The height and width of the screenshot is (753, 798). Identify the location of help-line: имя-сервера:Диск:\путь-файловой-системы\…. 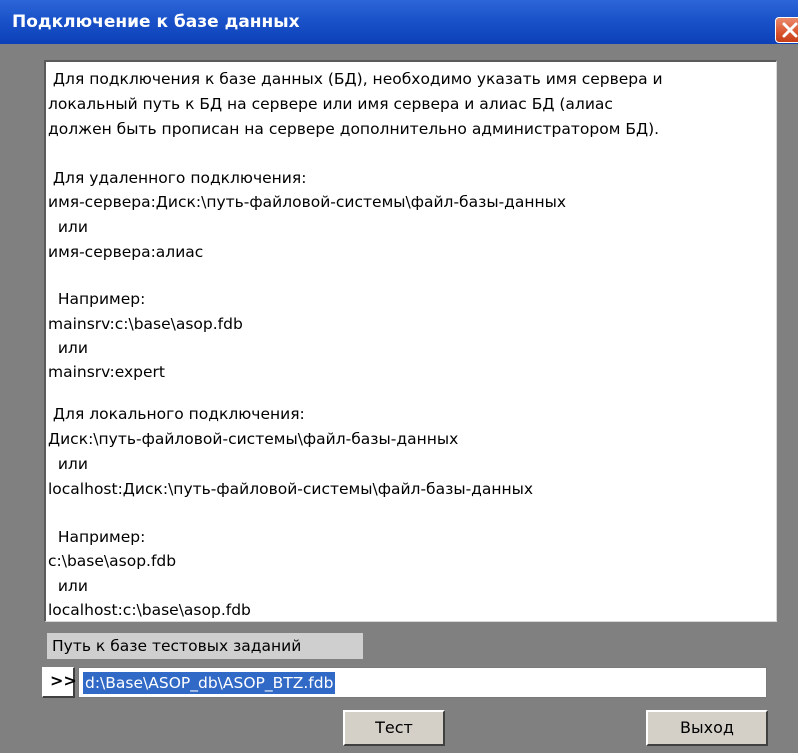
(307, 202).